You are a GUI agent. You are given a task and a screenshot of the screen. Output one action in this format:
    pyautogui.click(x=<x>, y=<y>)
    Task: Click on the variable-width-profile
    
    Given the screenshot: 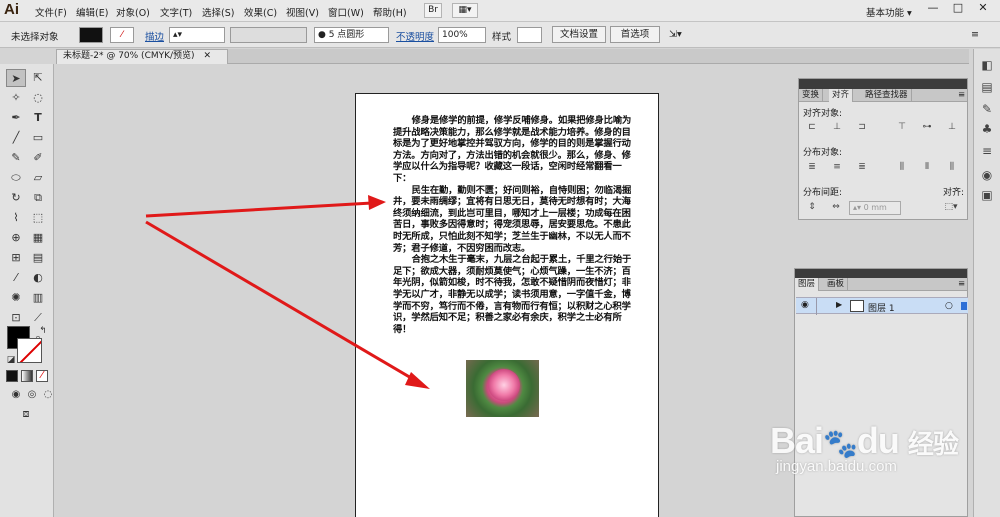 What is the action you would take?
    pyautogui.click(x=268, y=35)
    